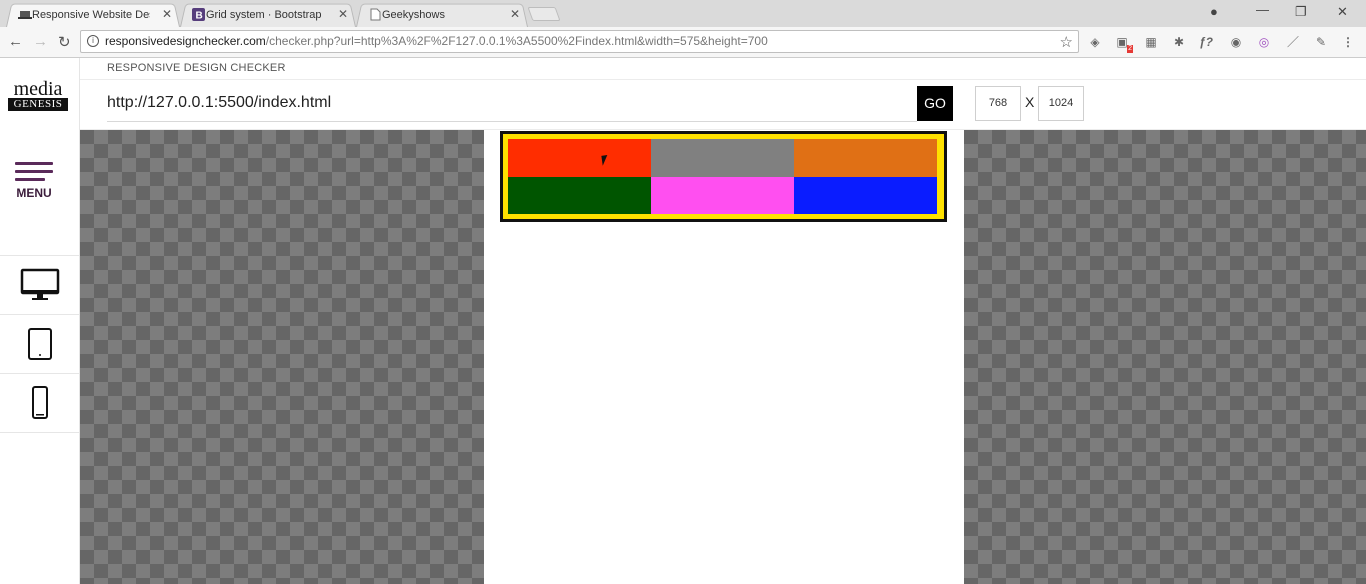 The height and width of the screenshot is (584, 1366). Describe the element at coordinates (185, 41) in the screenshot. I see `url-host: responsivedesignchecker.com` at that location.